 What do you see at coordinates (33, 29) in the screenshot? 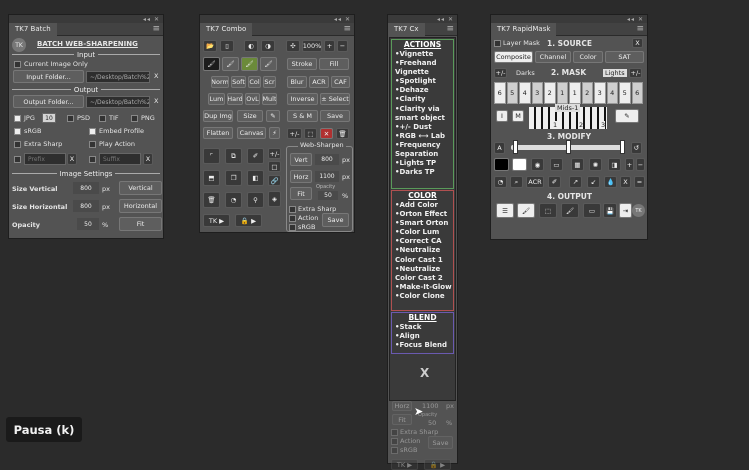
I see `tab-batch: TK7 Batch` at bounding box center [33, 29].